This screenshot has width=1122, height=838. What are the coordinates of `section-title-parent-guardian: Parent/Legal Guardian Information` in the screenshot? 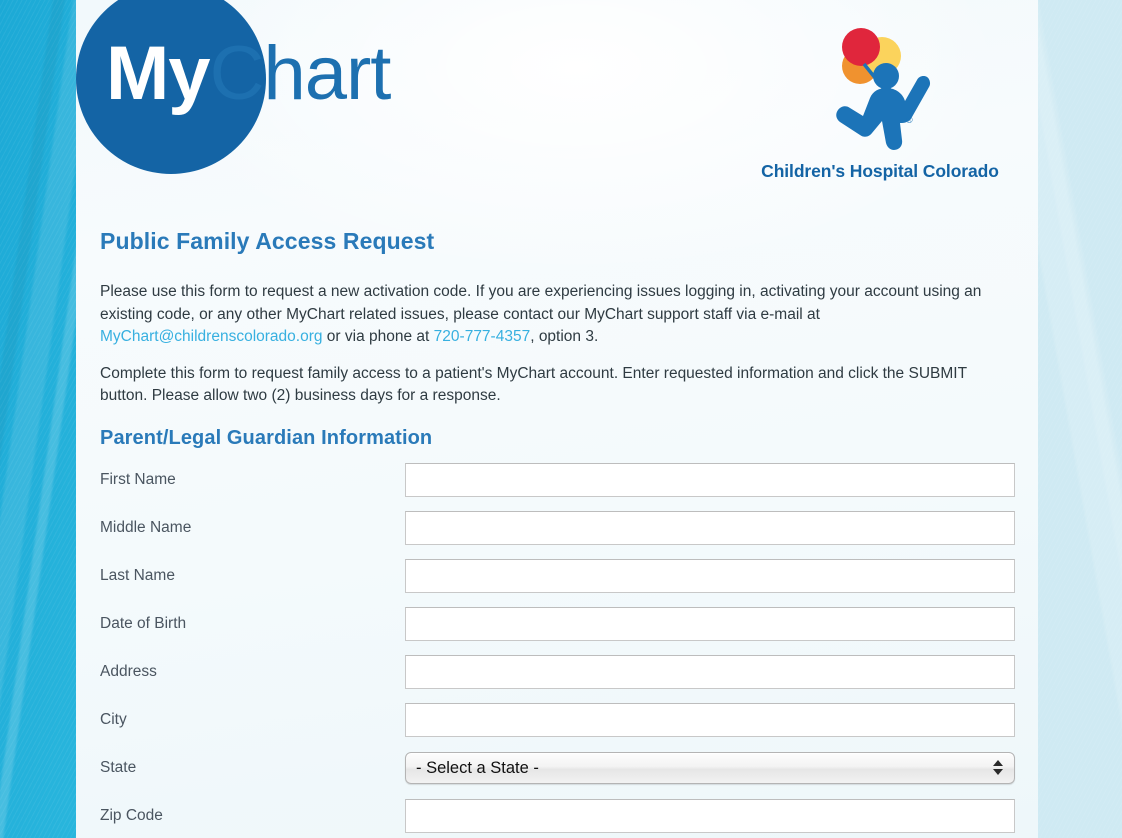 It's located at (266, 437).